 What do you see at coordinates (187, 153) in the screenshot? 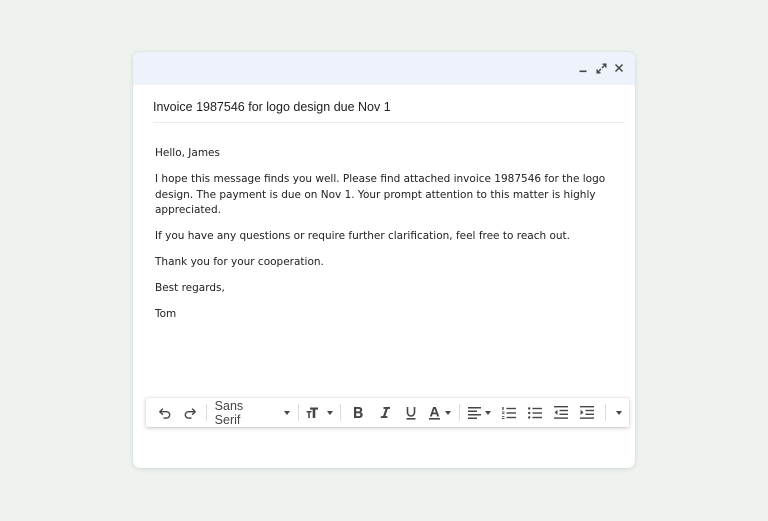
I see `greeting-text: Hello, James` at bounding box center [187, 153].